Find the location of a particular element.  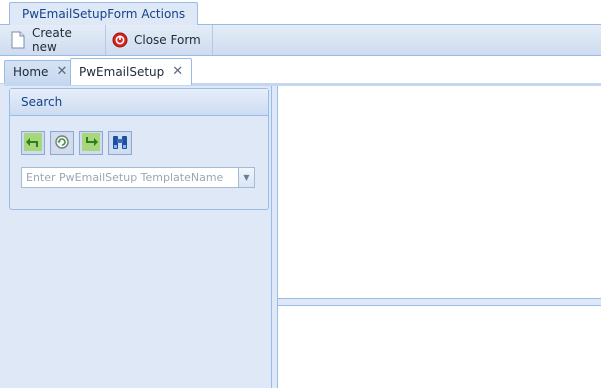

close-form-button: Close Form is located at coordinates (156, 40).